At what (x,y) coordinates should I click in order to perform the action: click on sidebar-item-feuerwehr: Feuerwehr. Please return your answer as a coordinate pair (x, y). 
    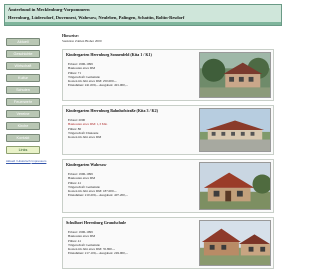
    Looking at the image, I should click on (23, 102).